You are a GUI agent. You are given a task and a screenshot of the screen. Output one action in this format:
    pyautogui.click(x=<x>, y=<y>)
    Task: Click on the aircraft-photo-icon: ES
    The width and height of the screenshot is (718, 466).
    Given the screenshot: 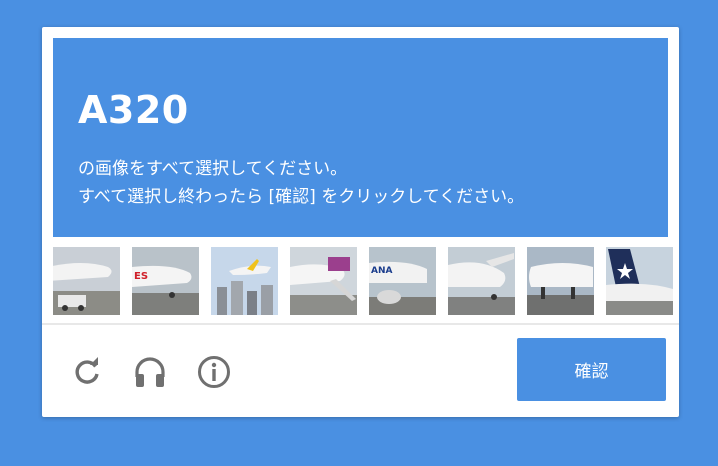 What is the action you would take?
    pyautogui.click(x=165, y=281)
    